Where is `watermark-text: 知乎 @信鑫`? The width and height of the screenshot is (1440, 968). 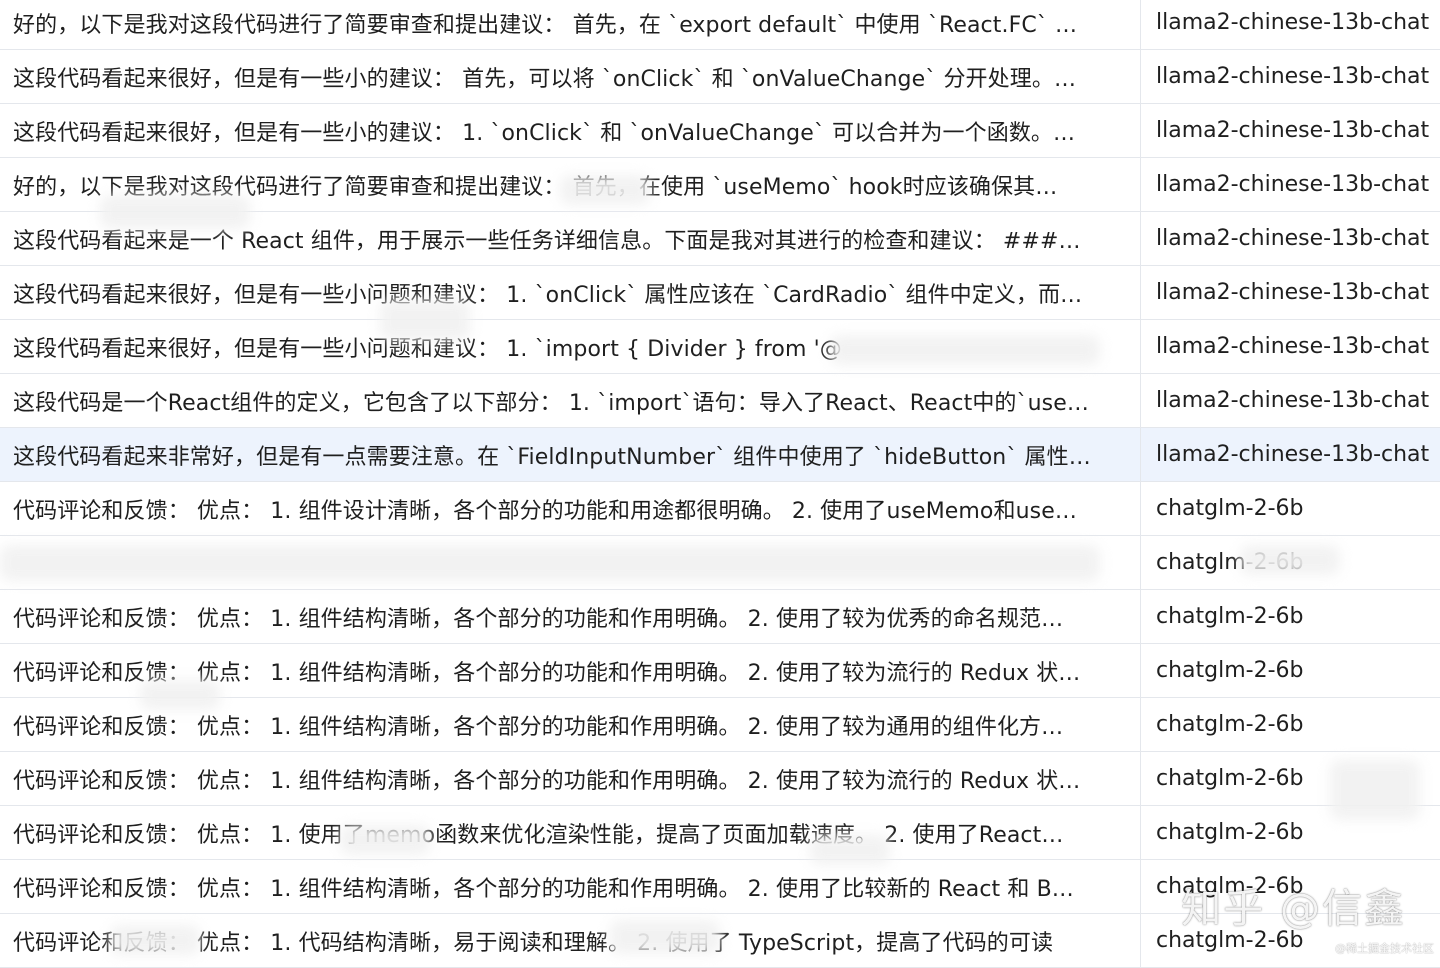
watermark-text: 知乎 @信鑫 is located at coordinates (1293, 909).